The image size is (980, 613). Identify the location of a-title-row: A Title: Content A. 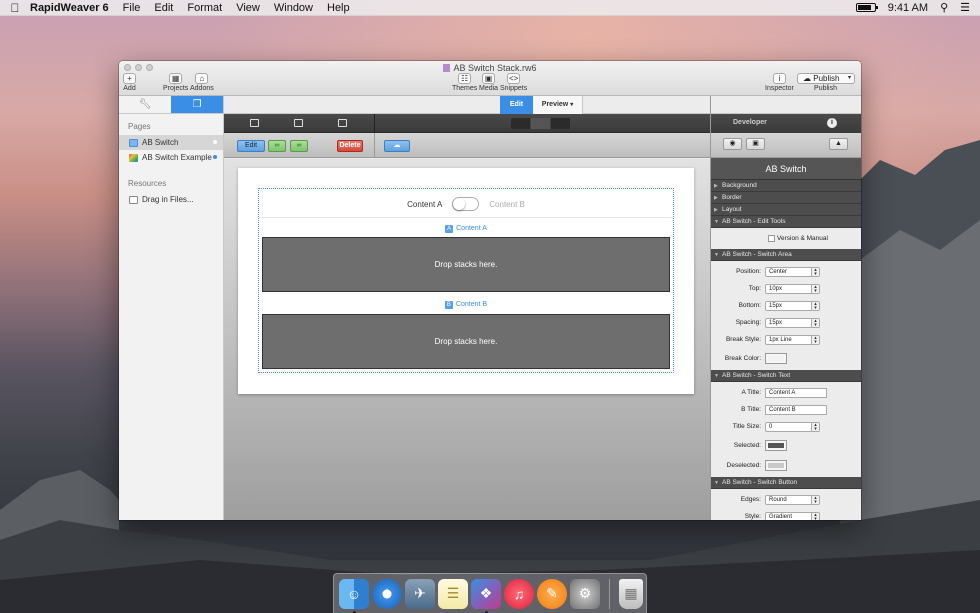
(786, 392).